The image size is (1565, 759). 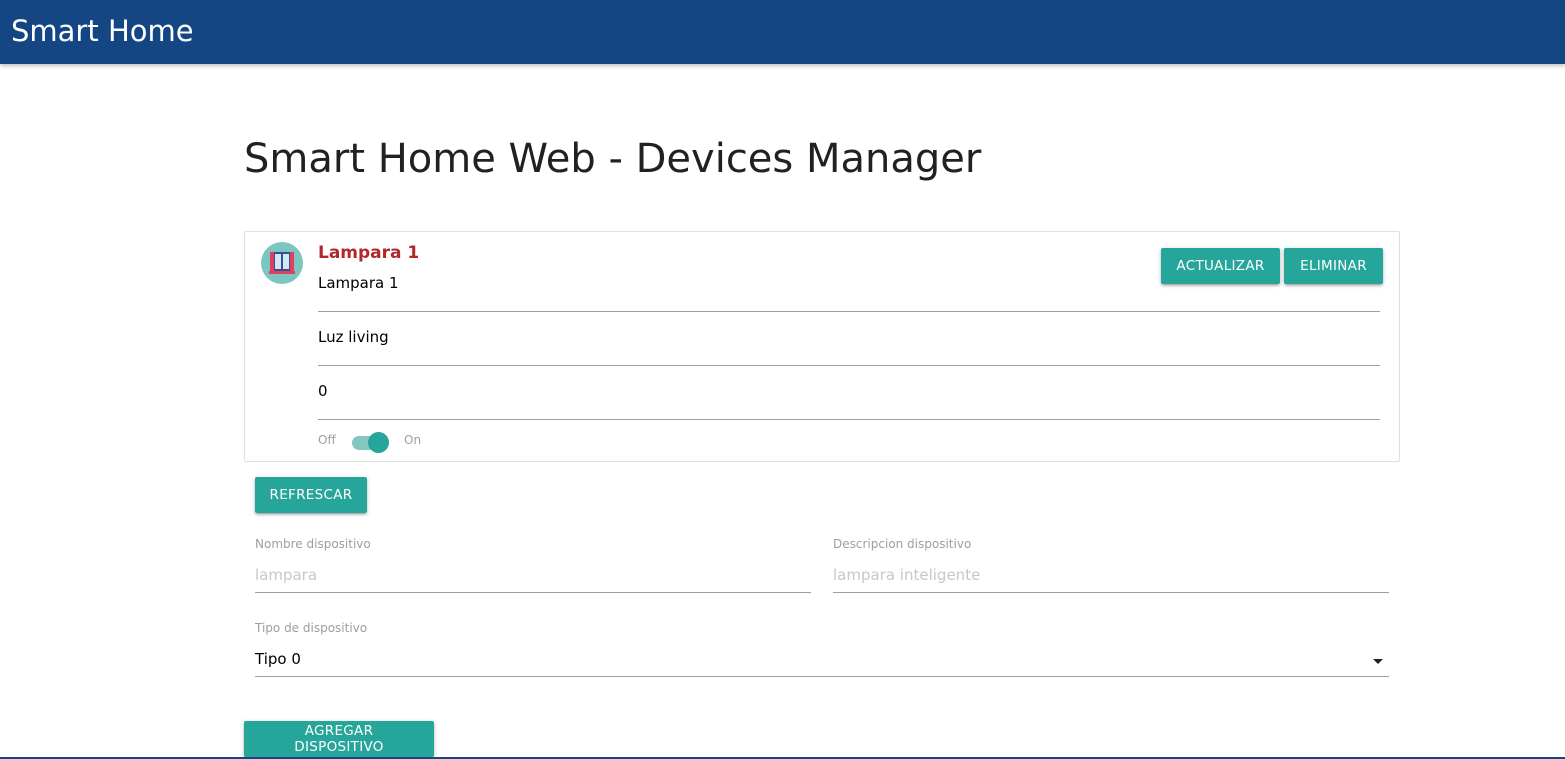 I want to click on type-select: Tipo 0, so click(x=822, y=660).